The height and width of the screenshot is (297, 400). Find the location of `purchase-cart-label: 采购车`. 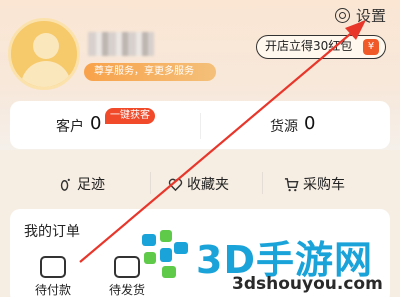

purchase-cart-label: 采购车 is located at coordinates (324, 185).